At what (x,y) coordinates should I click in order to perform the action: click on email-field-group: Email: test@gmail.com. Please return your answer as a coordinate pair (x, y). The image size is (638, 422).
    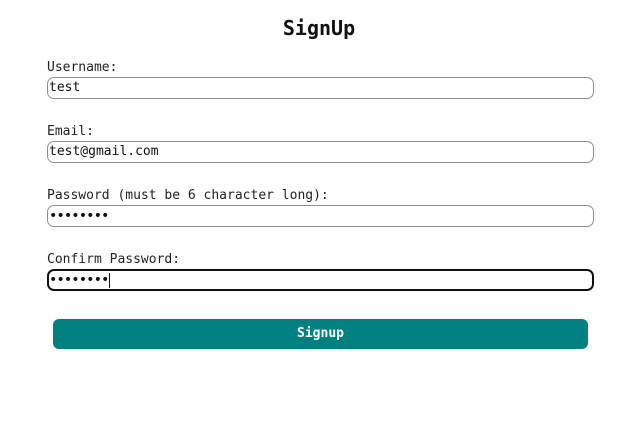
    Looking at the image, I should click on (320, 155).